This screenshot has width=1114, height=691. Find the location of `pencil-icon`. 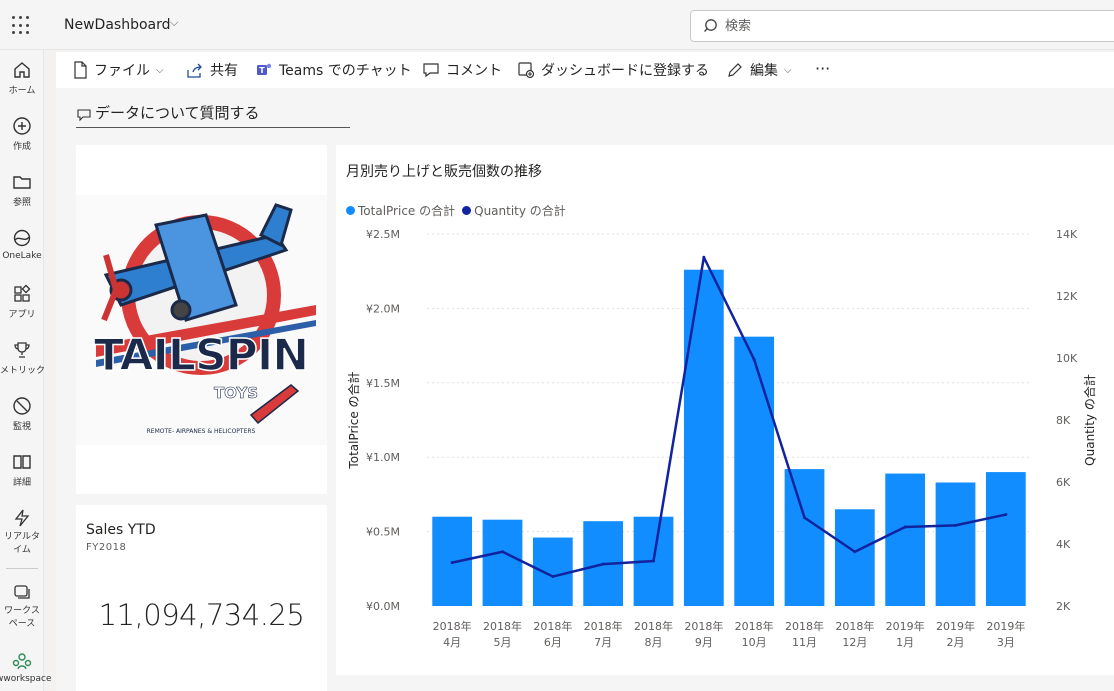

pencil-icon is located at coordinates (735, 70).